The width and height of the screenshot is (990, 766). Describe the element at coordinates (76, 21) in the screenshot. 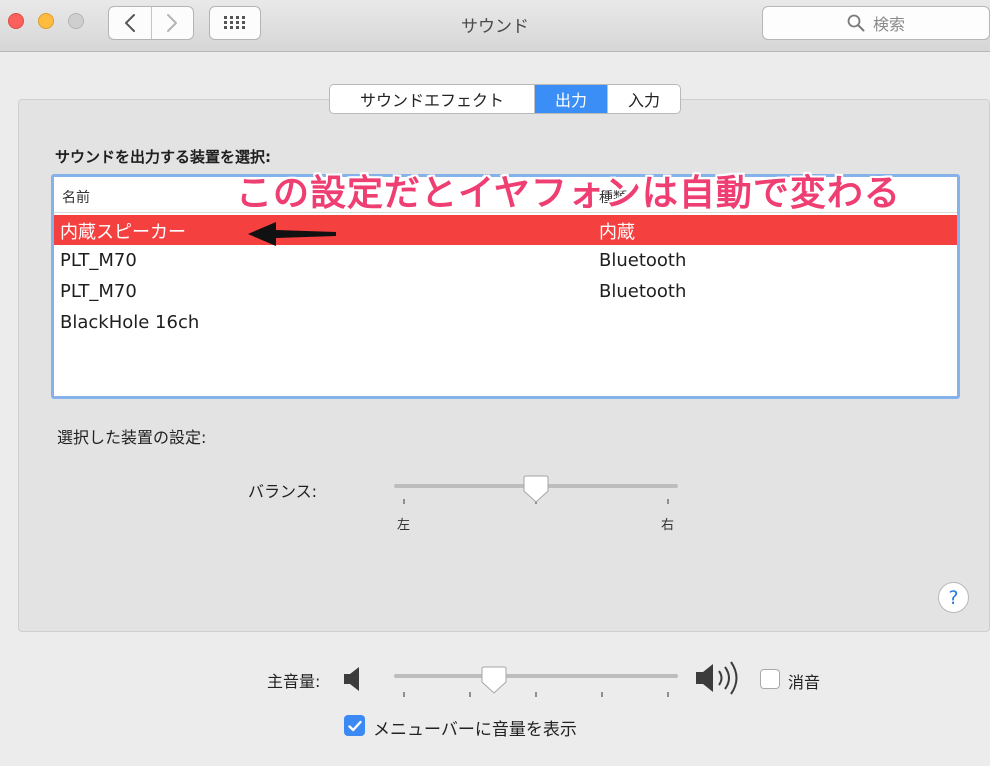

I see `zoom-window-button` at that location.